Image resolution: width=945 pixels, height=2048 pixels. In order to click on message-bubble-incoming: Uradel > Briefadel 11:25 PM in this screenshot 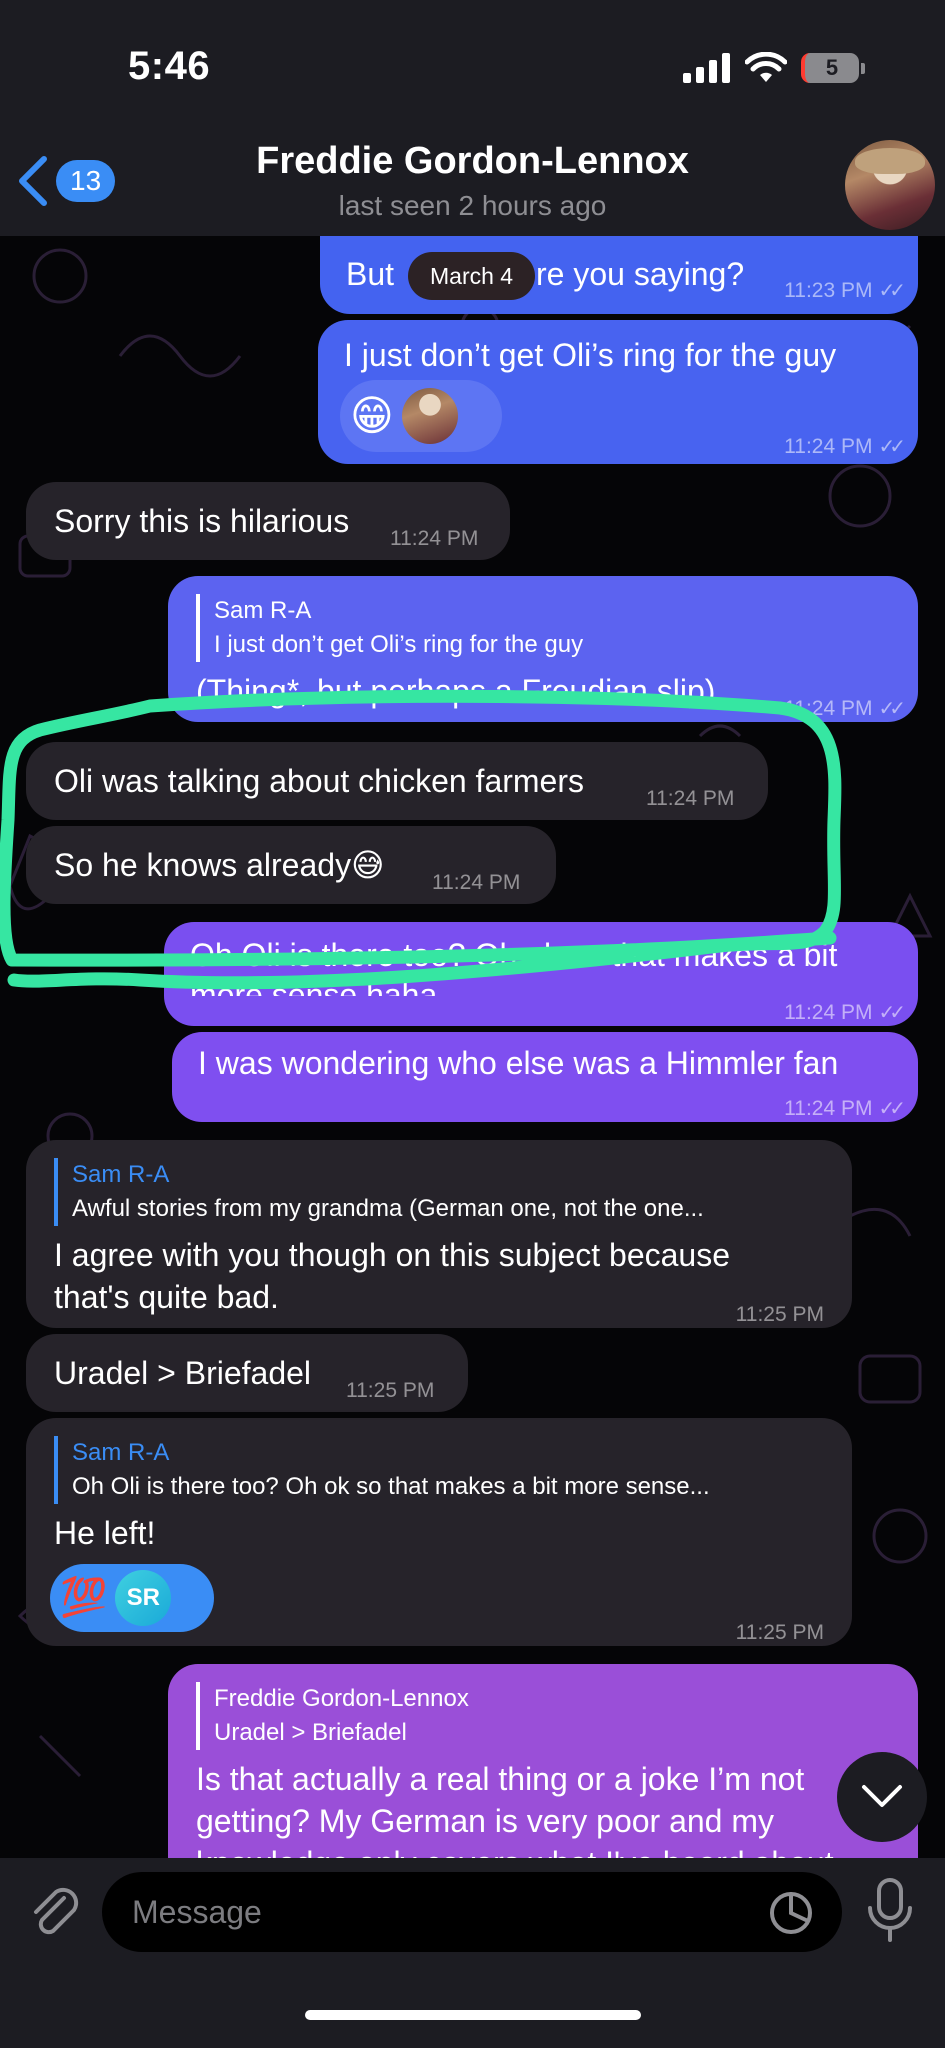, I will do `click(247, 1373)`.